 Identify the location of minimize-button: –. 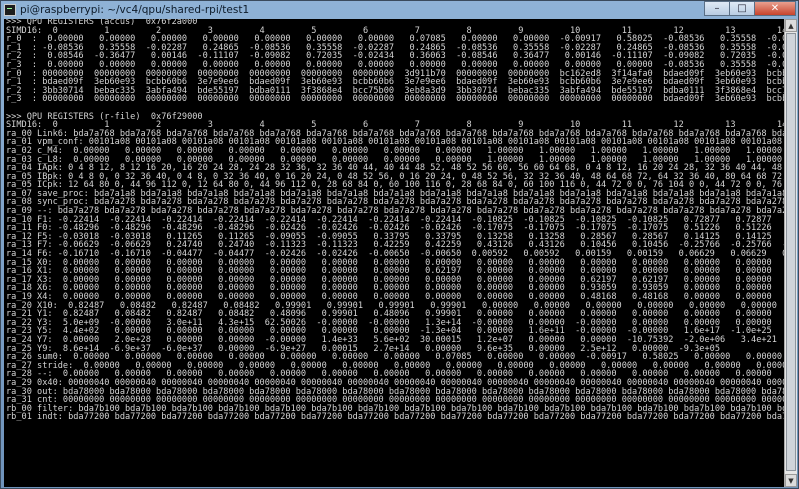
(717, 8).